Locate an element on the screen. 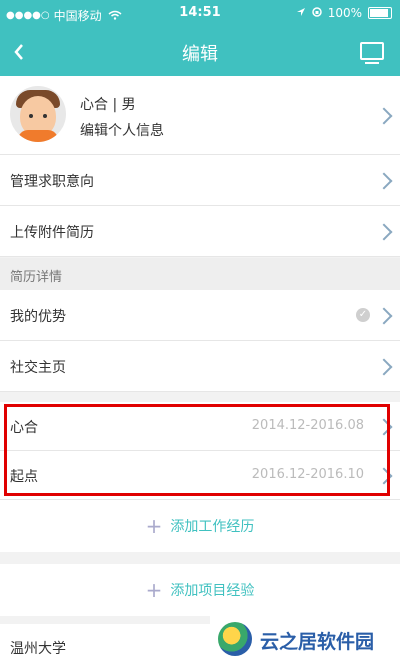 Image resolution: width=400 pixels, height=666 pixels. social-row: 社交主页 is located at coordinates (200, 366).